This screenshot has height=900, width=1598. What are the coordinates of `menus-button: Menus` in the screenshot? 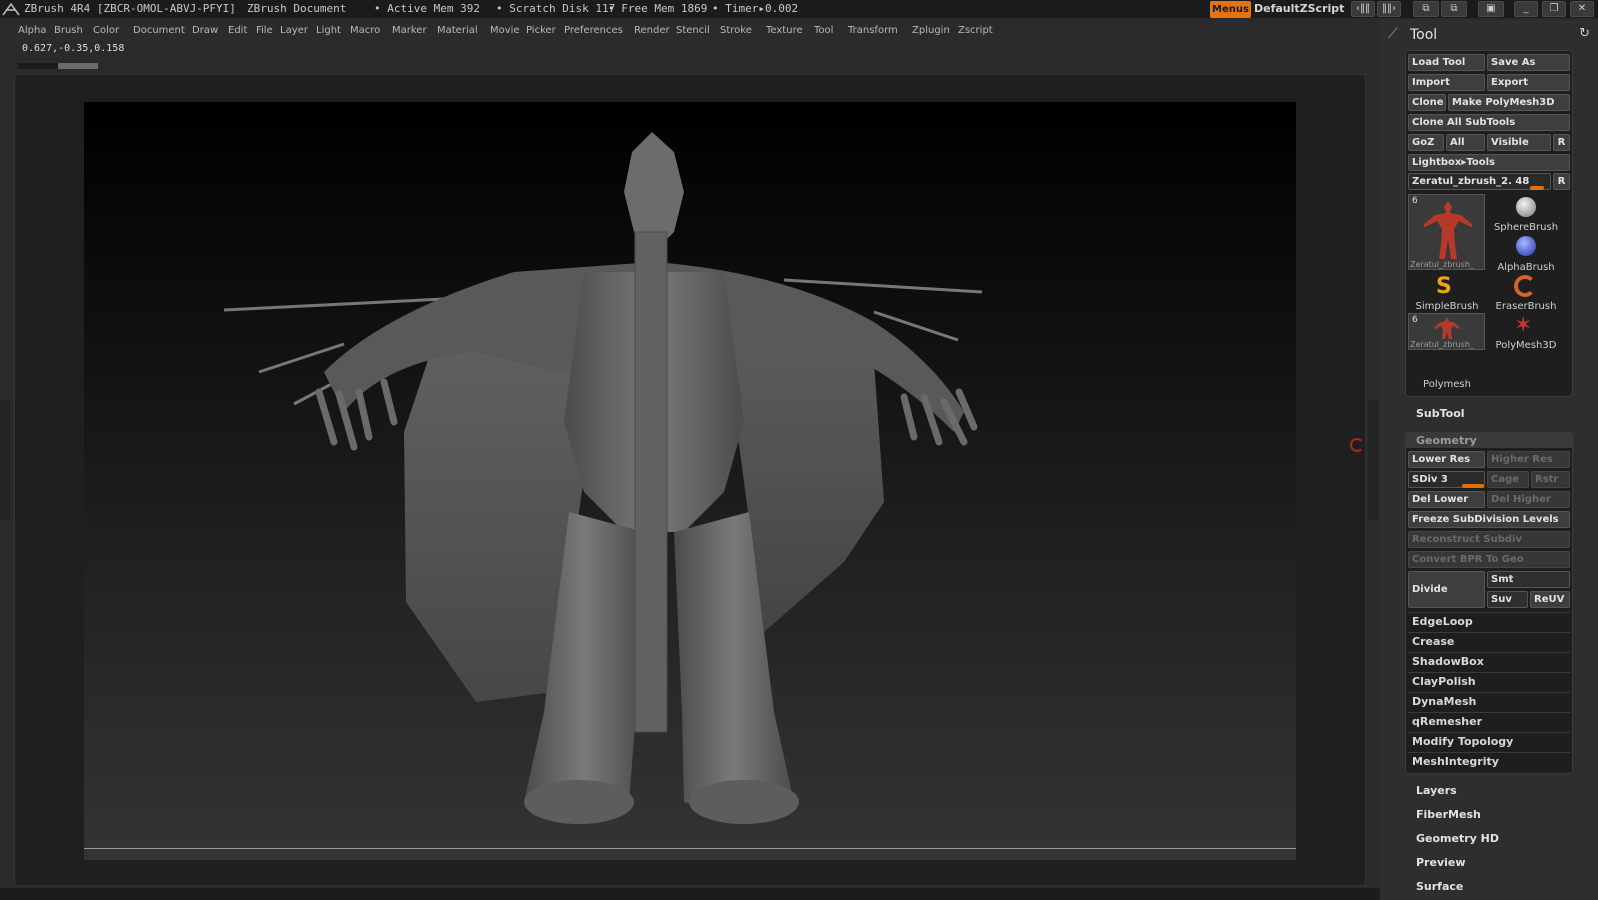 It's located at (1230, 9).